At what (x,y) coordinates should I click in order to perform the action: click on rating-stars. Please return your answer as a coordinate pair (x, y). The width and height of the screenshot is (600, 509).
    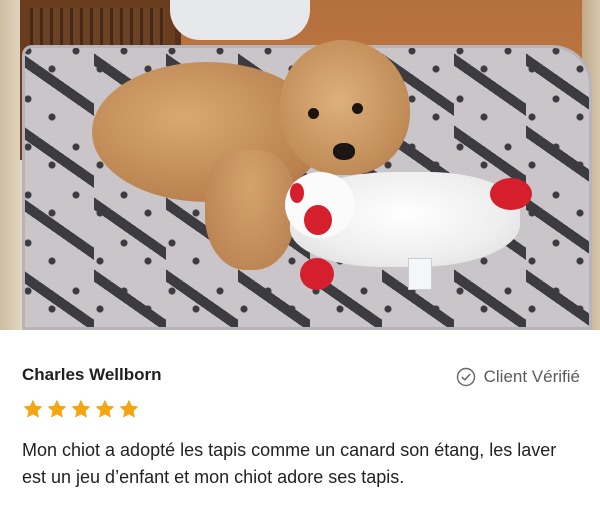
    Looking at the image, I should click on (81, 409).